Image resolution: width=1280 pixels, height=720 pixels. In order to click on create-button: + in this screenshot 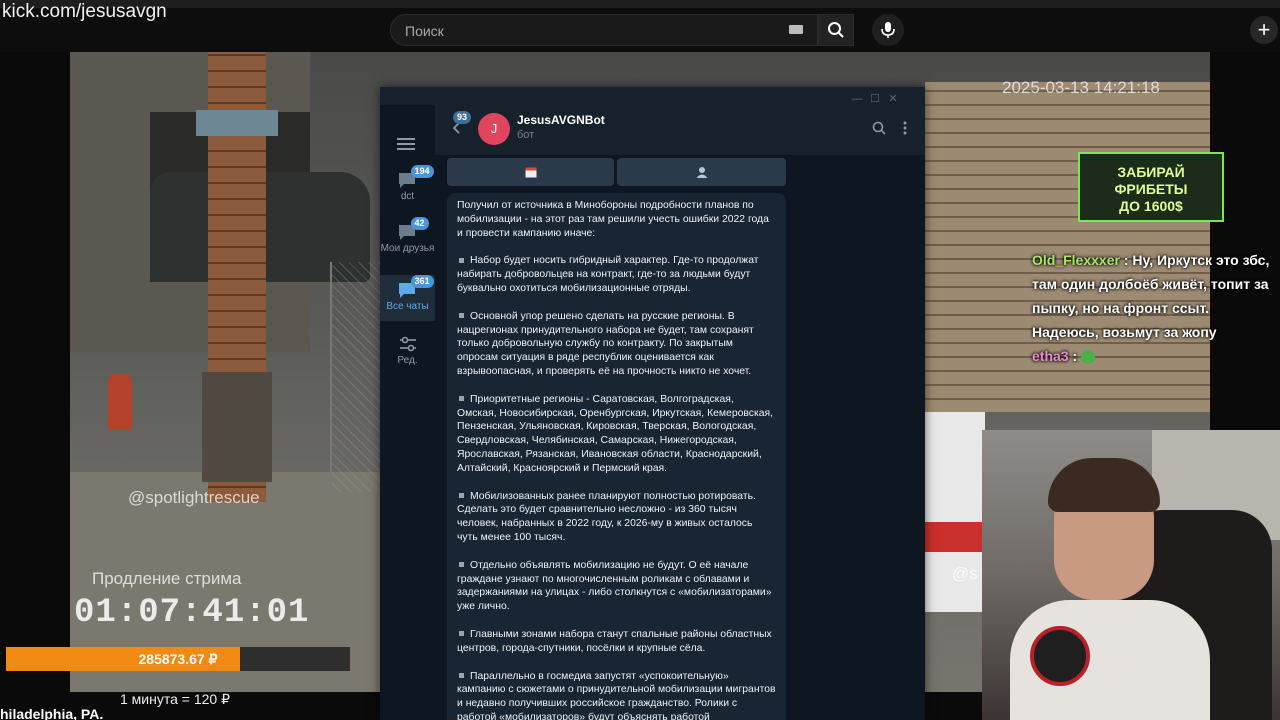, I will do `click(1264, 30)`.